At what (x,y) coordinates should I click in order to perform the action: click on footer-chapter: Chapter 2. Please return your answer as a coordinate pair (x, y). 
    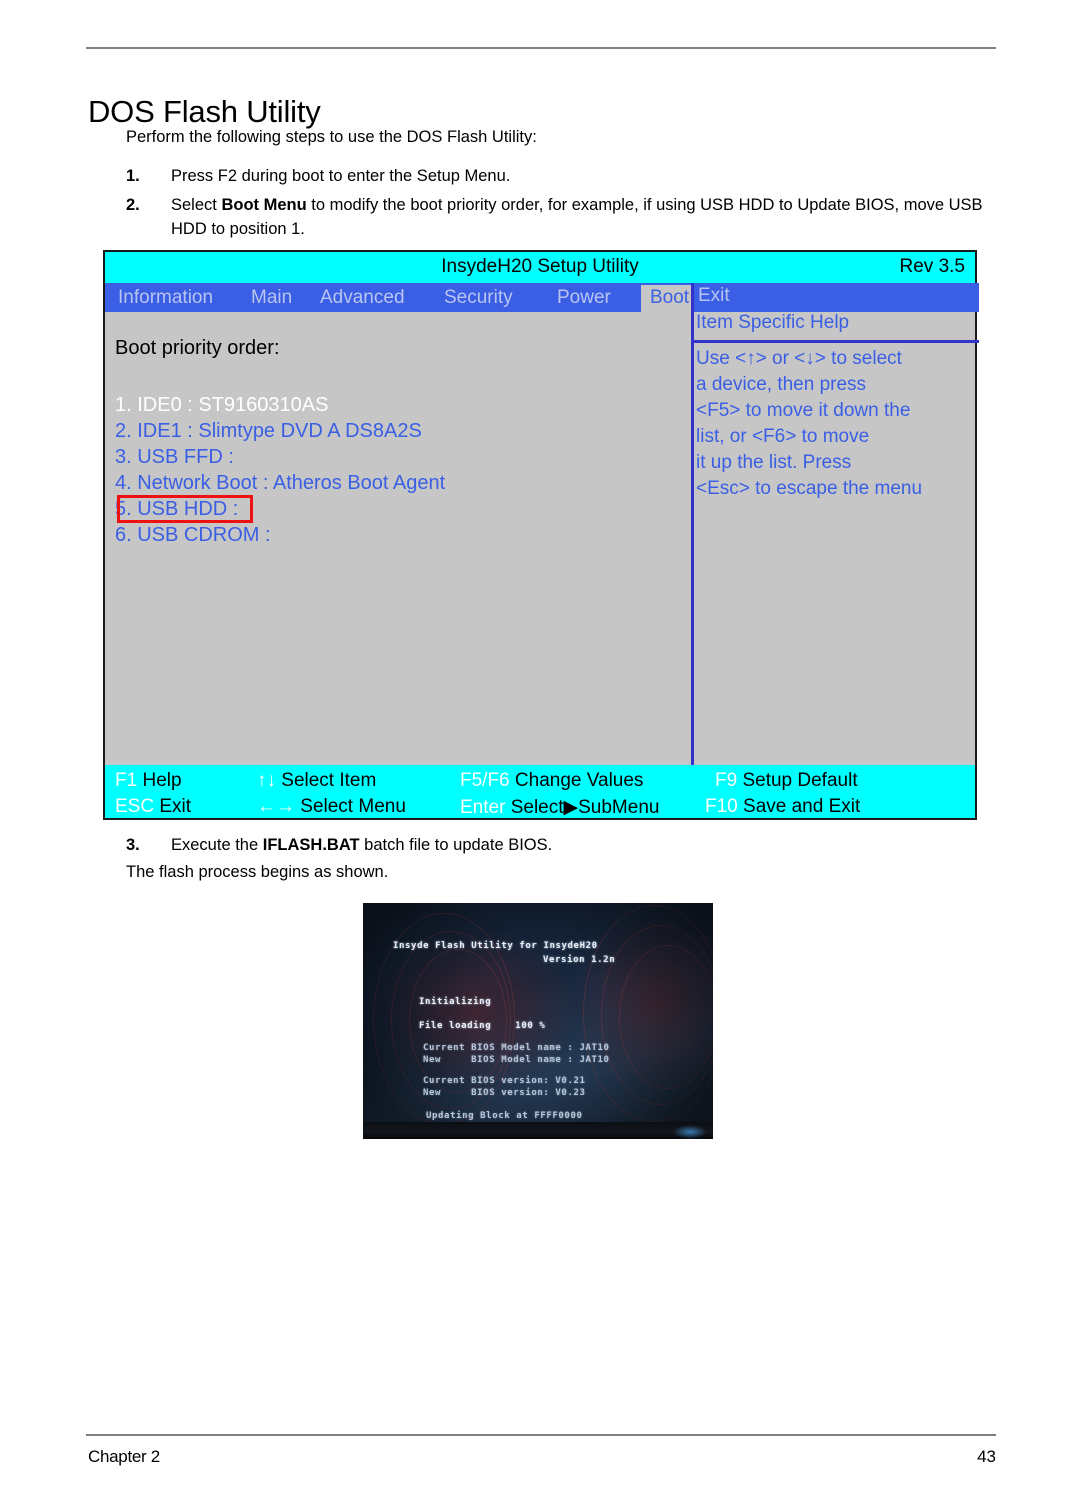
    Looking at the image, I should click on (124, 1456).